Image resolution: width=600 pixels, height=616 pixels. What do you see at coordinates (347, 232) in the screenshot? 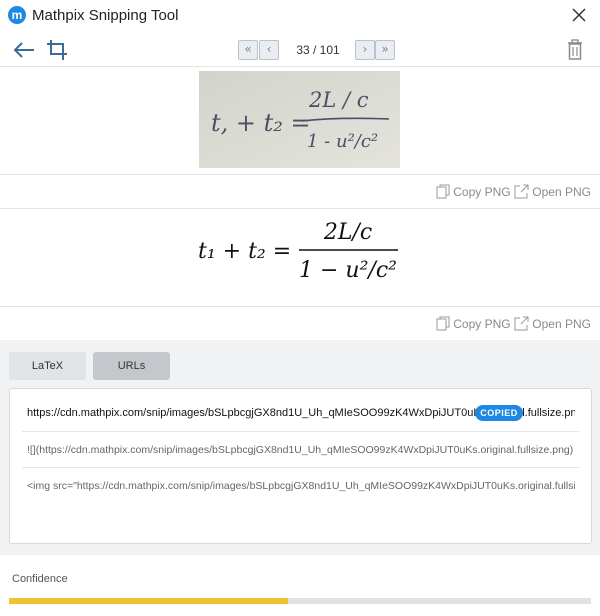
I see `equation-numerator: 2L/c` at bounding box center [347, 232].